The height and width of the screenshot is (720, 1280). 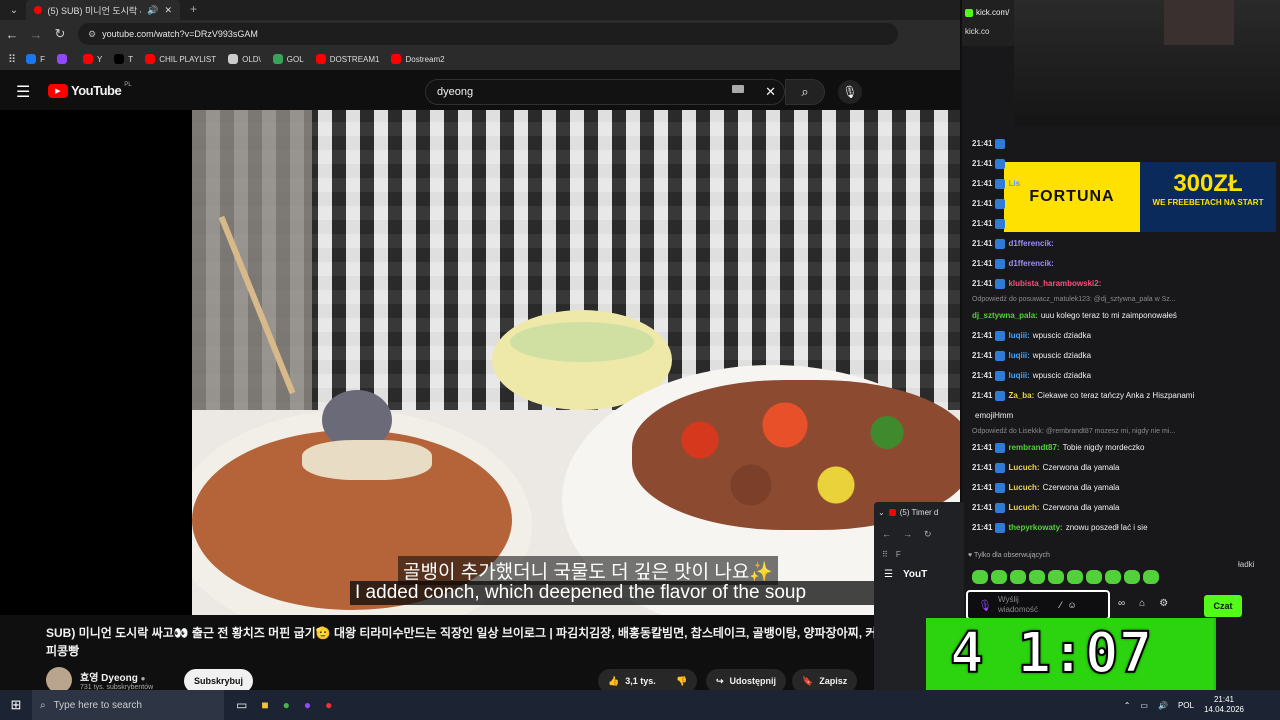 I want to click on bookmark-item: GOL, so click(x=288, y=59).